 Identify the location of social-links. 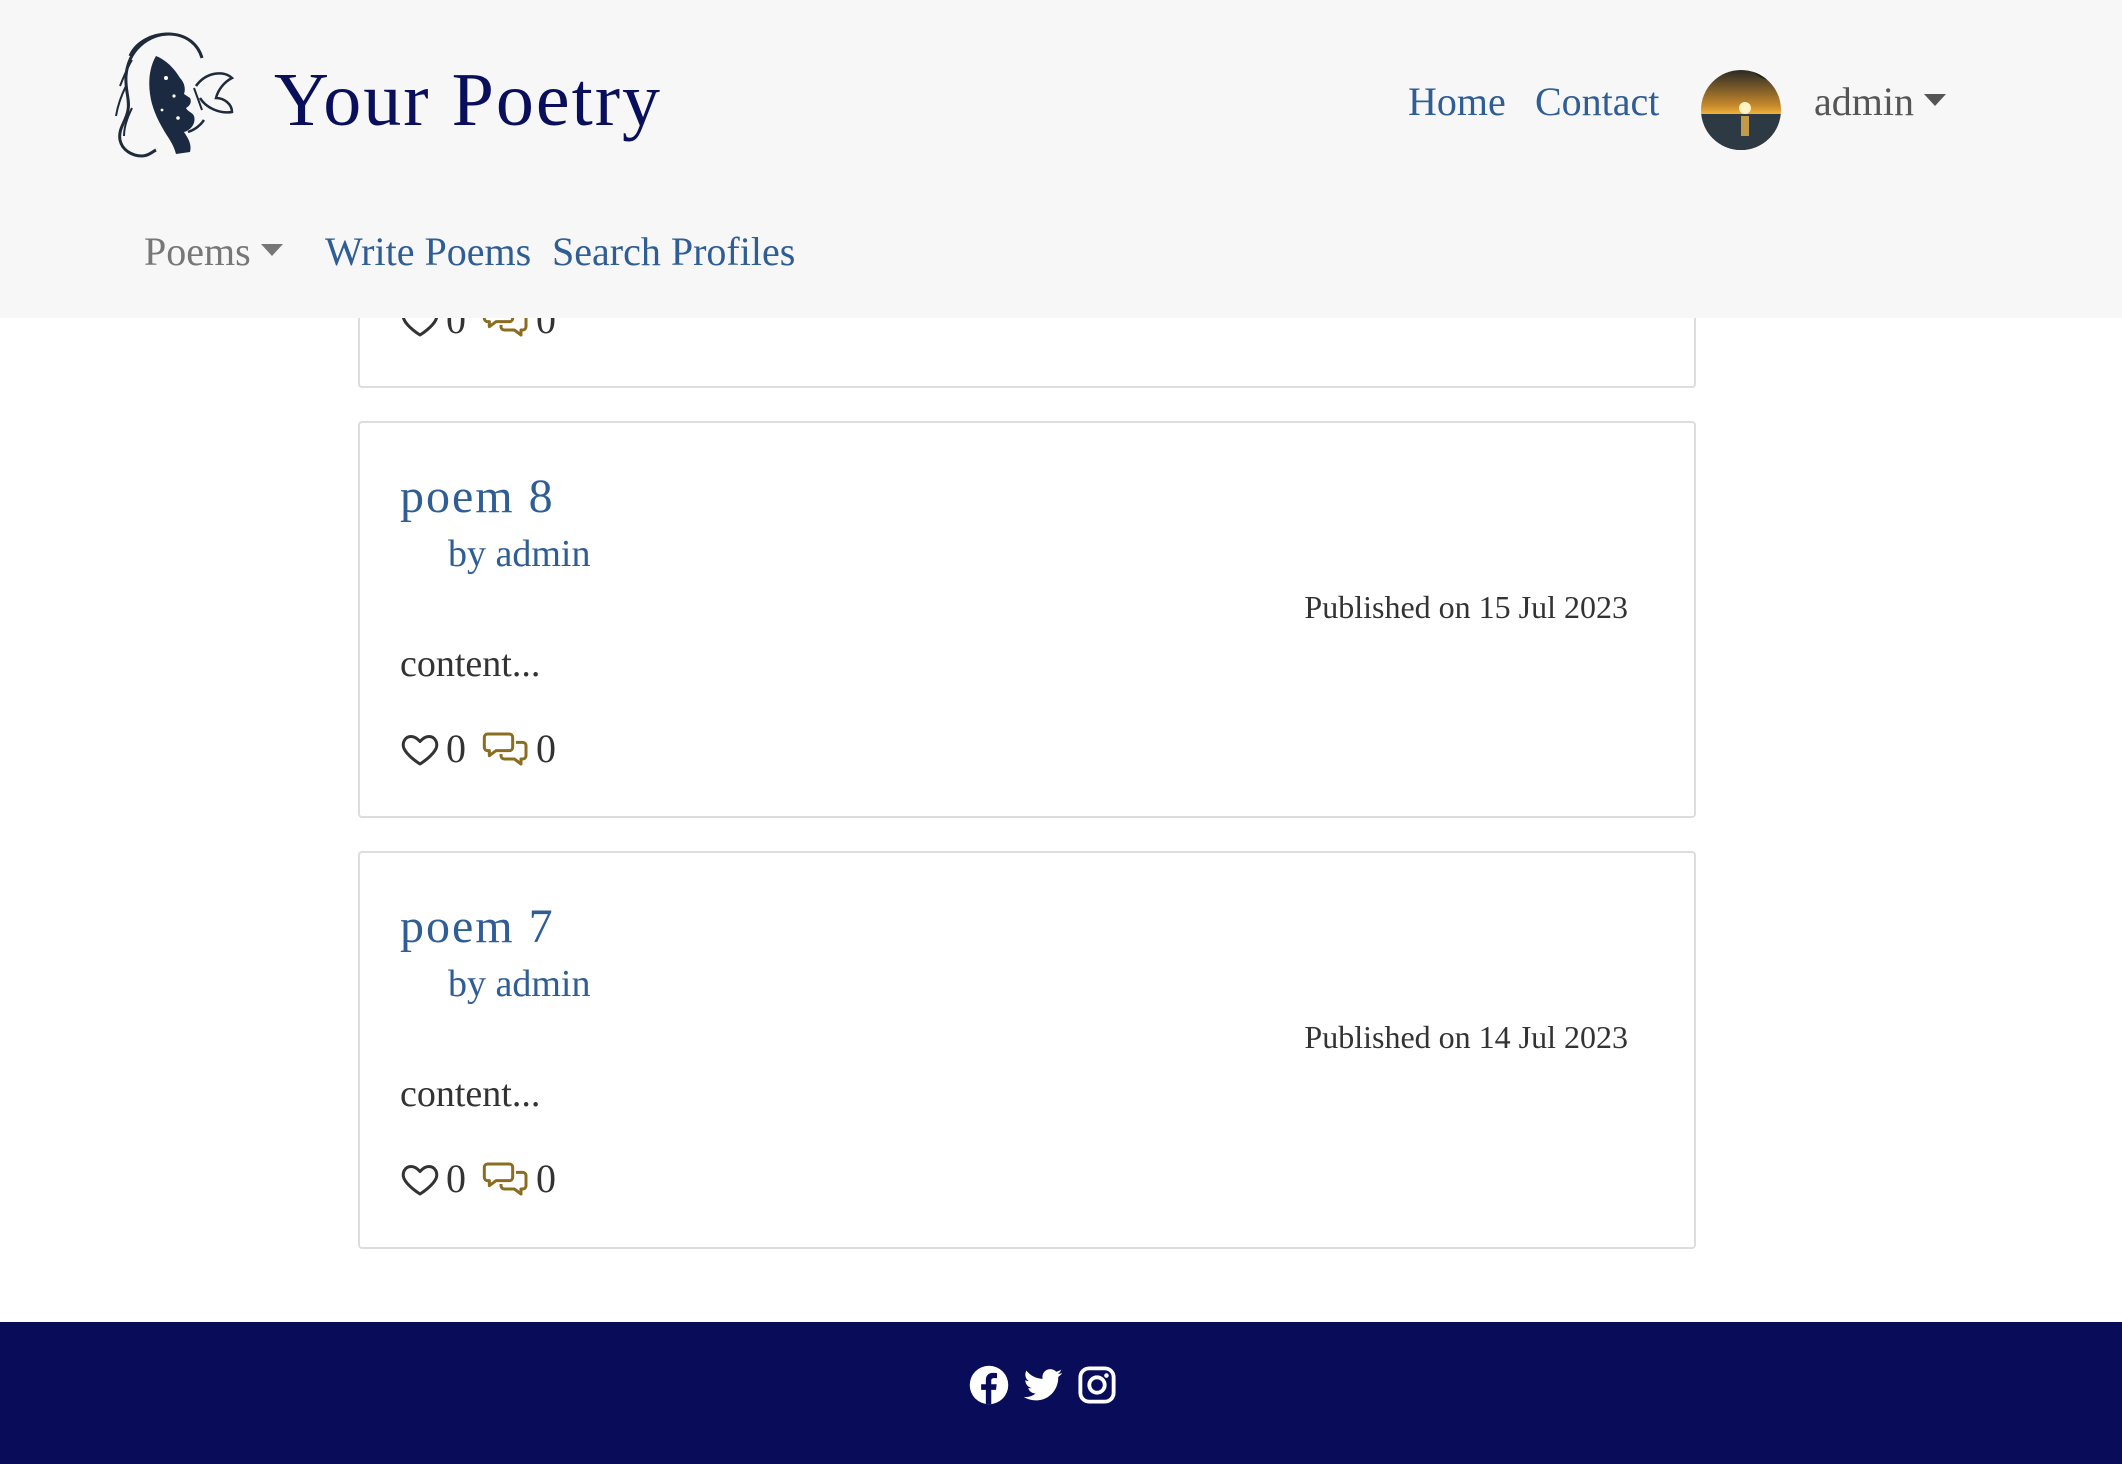
(1043, 1385).